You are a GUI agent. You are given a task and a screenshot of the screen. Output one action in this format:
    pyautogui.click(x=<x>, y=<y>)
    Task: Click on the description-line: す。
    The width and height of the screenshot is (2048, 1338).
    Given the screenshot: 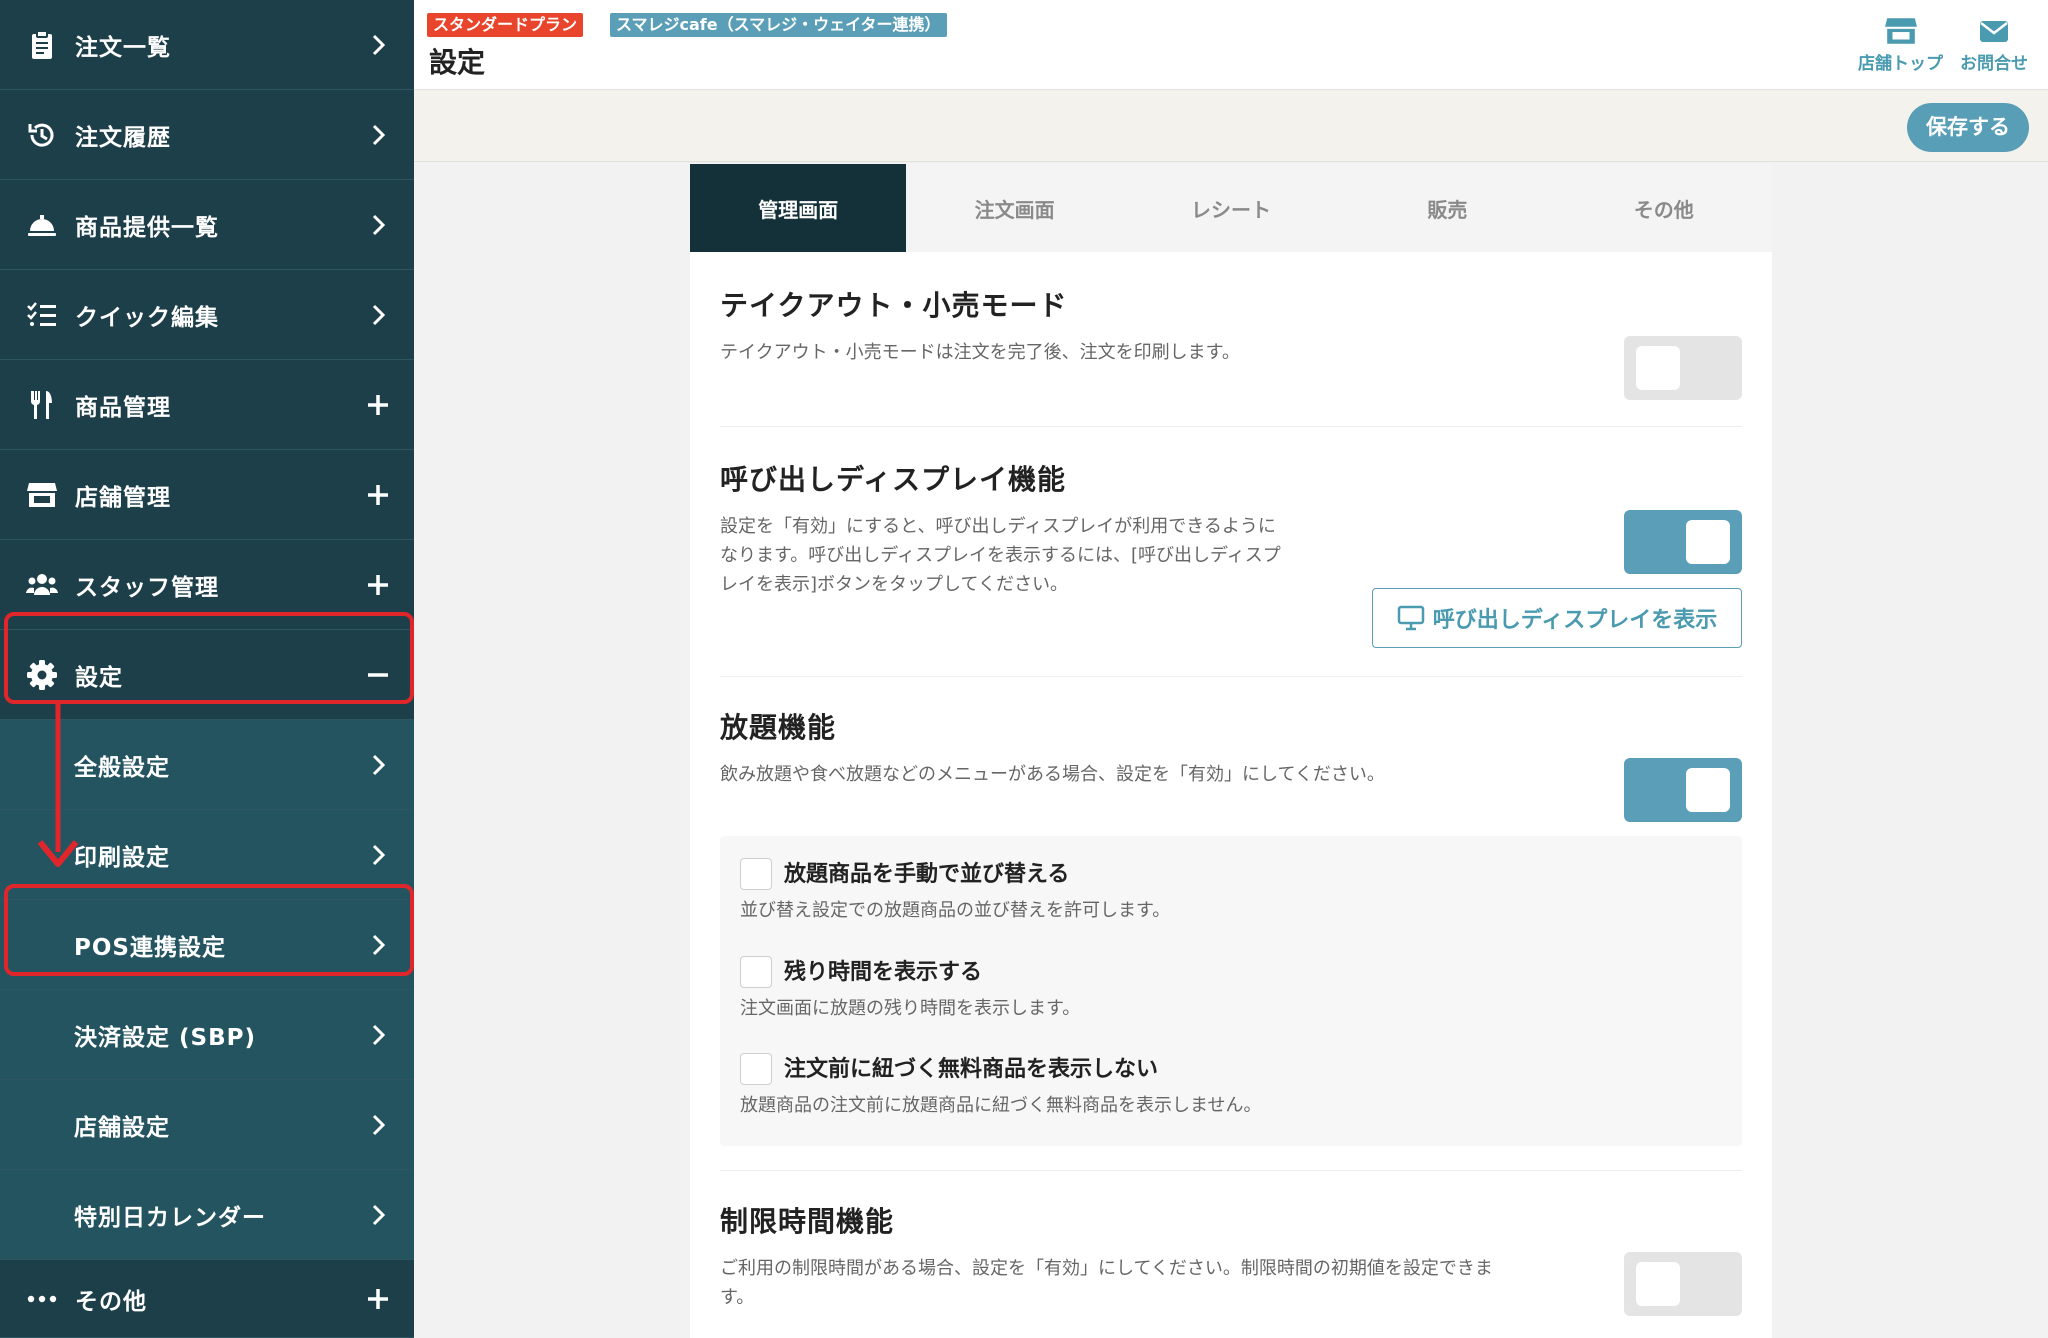 What is the action you would take?
    pyautogui.click(x=737, y=1297)
    